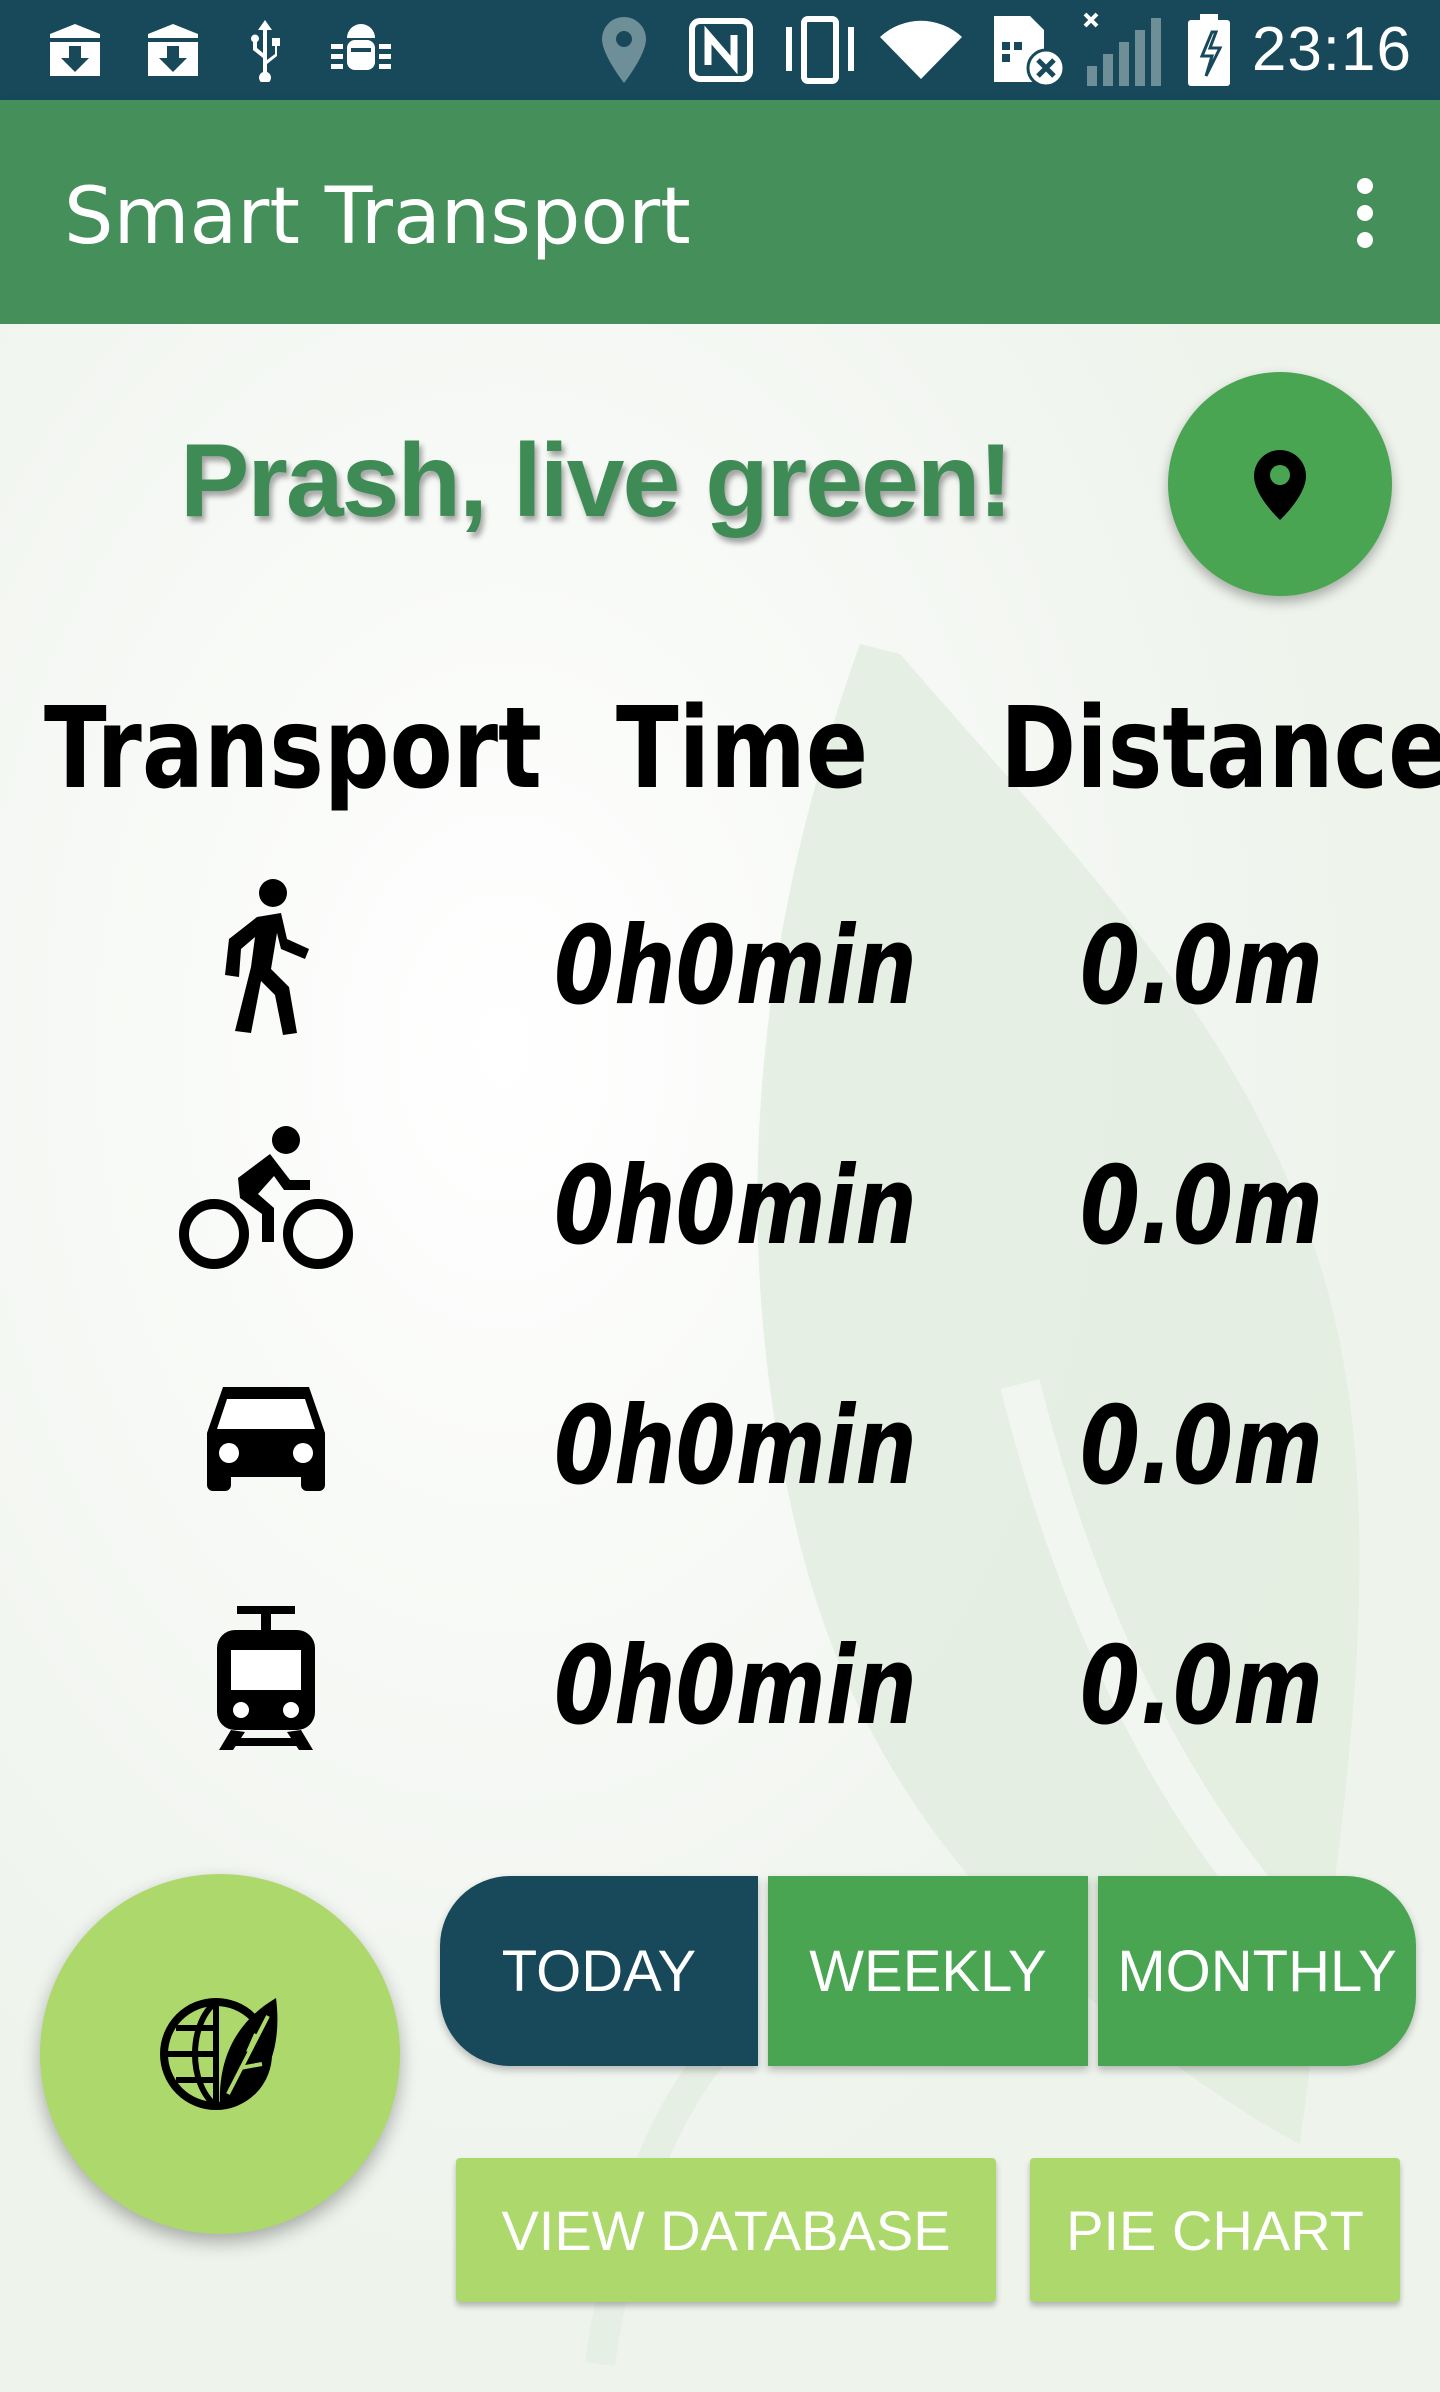  What do you see at coordinates (1202, 966) in the screenshot?
I see `distance-walk: 0.0m` at bounding box center [1202, 966].